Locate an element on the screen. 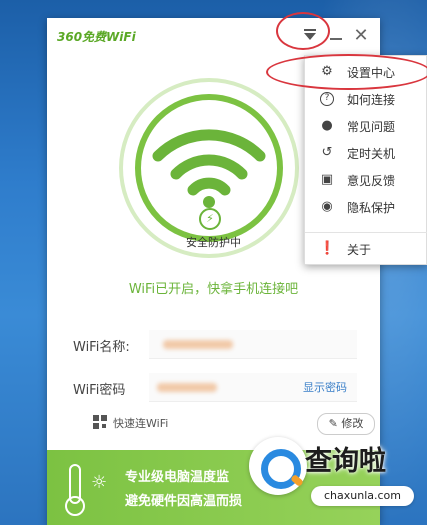 This screenshot has width=427, height=525. menu-item-label: 定时关机 is located at coordinates (371, 154).